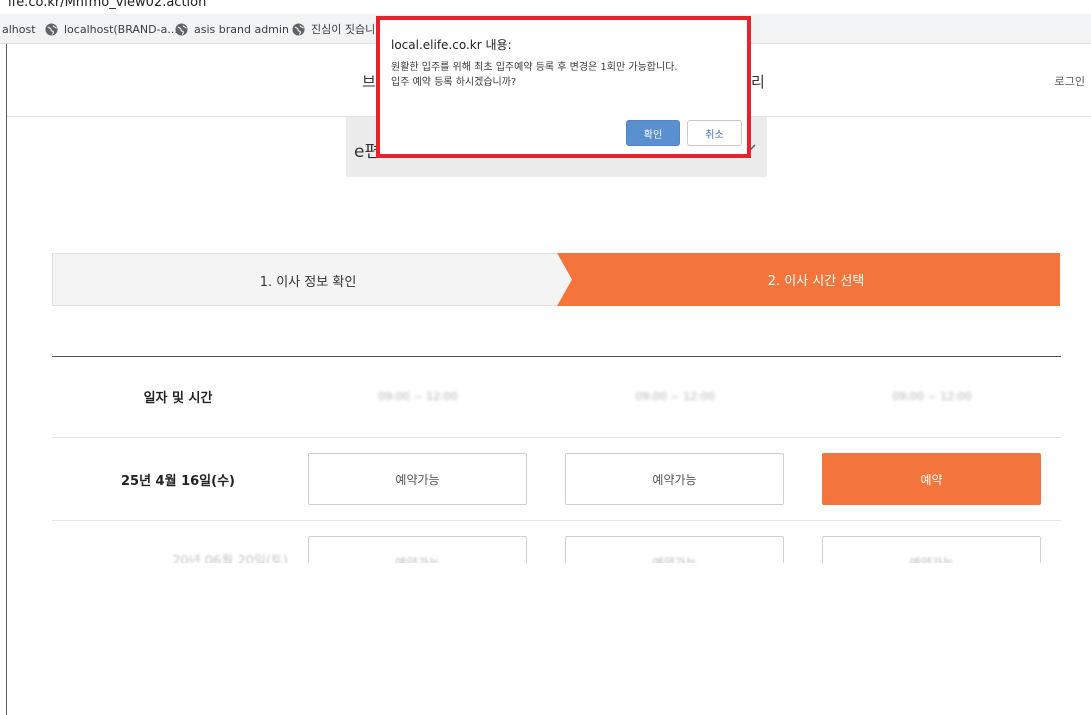 Image resolution: width=1091 pixels, height=715 pixels. I want to click on nav-item-left-partial: 브, so click(369, 81).